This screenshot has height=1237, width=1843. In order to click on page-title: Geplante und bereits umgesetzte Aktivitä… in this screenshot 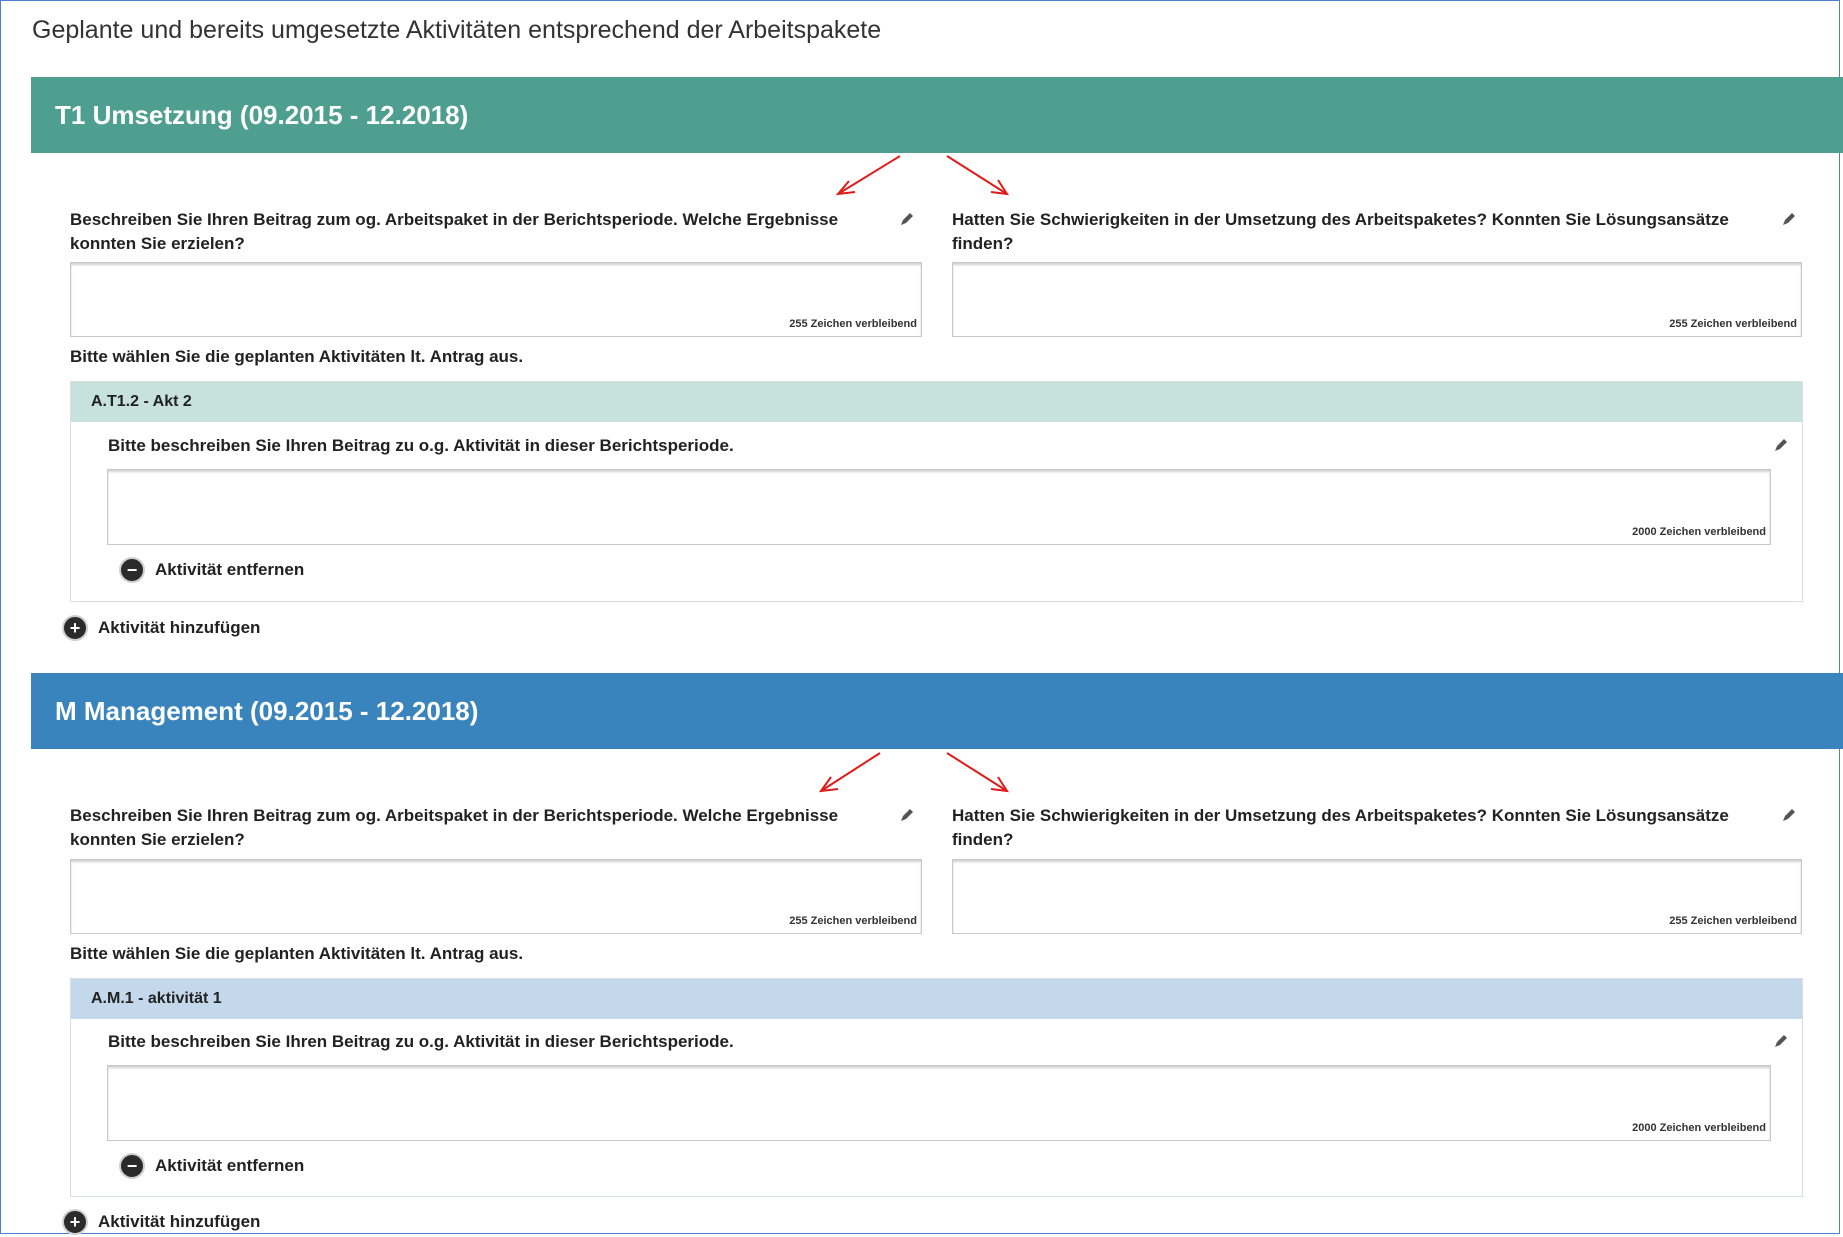, I will do `click(457, 30)`.